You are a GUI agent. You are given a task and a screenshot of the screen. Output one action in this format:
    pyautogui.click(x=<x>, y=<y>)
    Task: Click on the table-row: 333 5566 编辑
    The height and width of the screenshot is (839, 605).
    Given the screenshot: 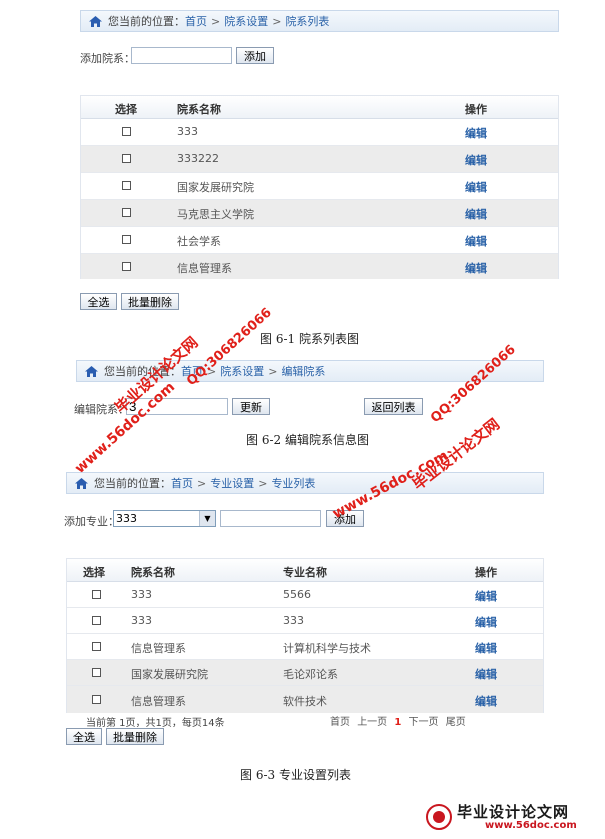 What is the action you would take?
    pyautogui.click(x=305, y=595)
    